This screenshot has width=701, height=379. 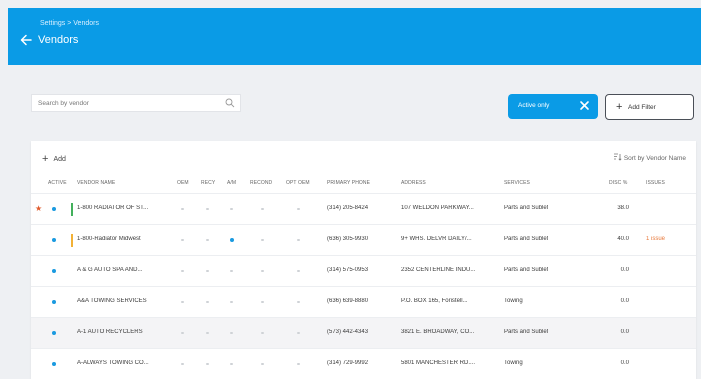 What do you see at coordinates (231, 183) in the screenshot?
I see `column-header-am: A/M` at bounding box center [231, 183].